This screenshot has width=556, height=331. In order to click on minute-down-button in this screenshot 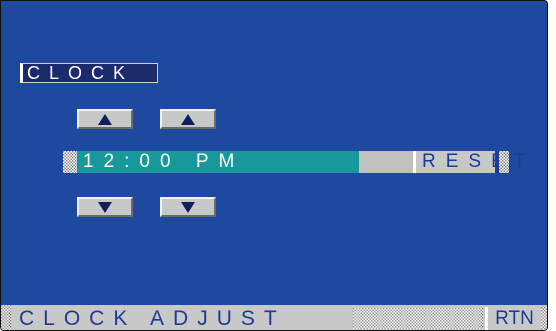, I will do `click(188, 207)`.